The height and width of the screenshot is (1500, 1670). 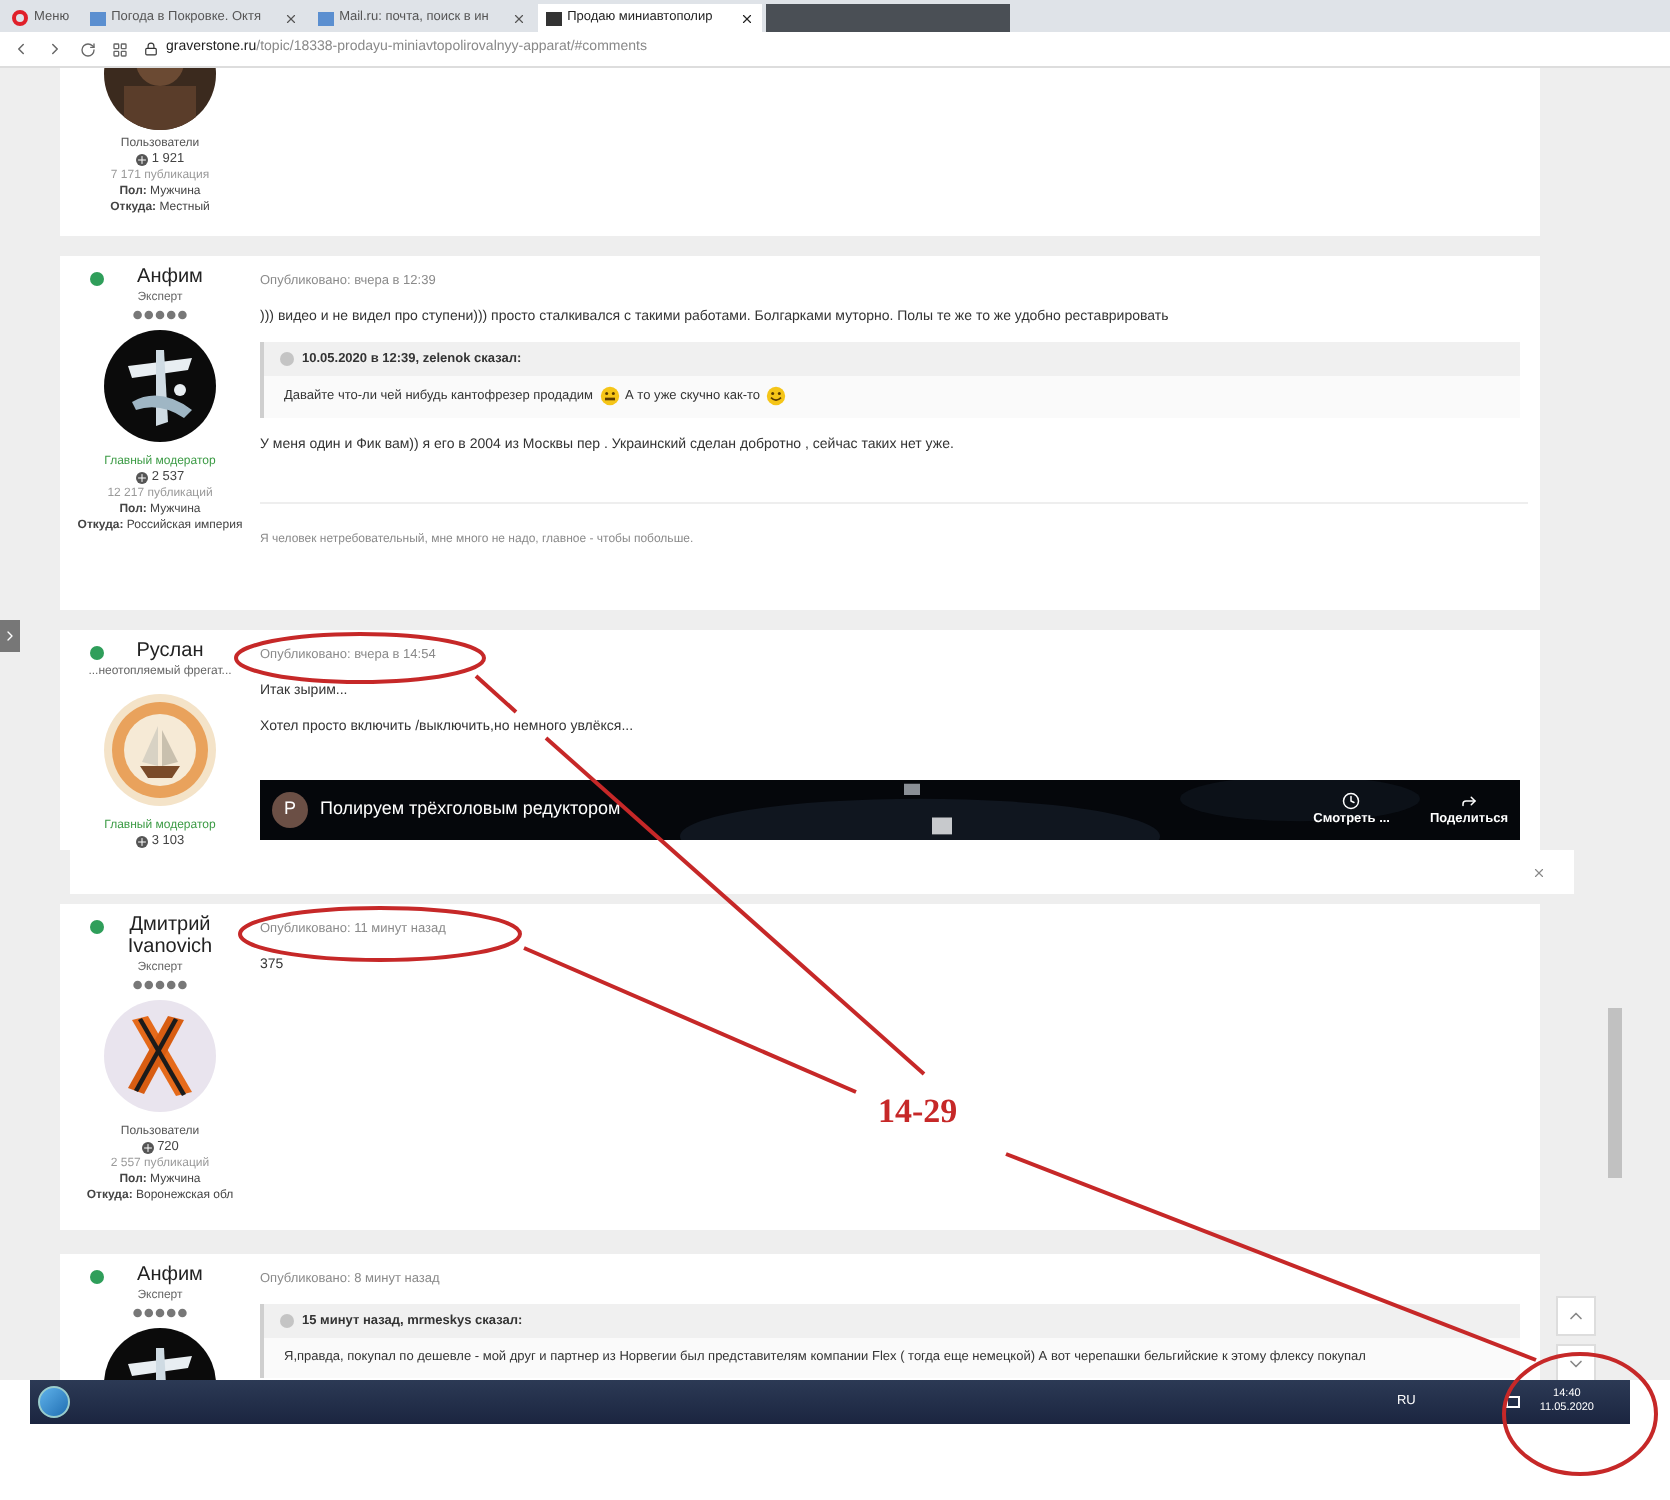 I want to click on annotation-label: 14-29, so click(x=918, y=1112).